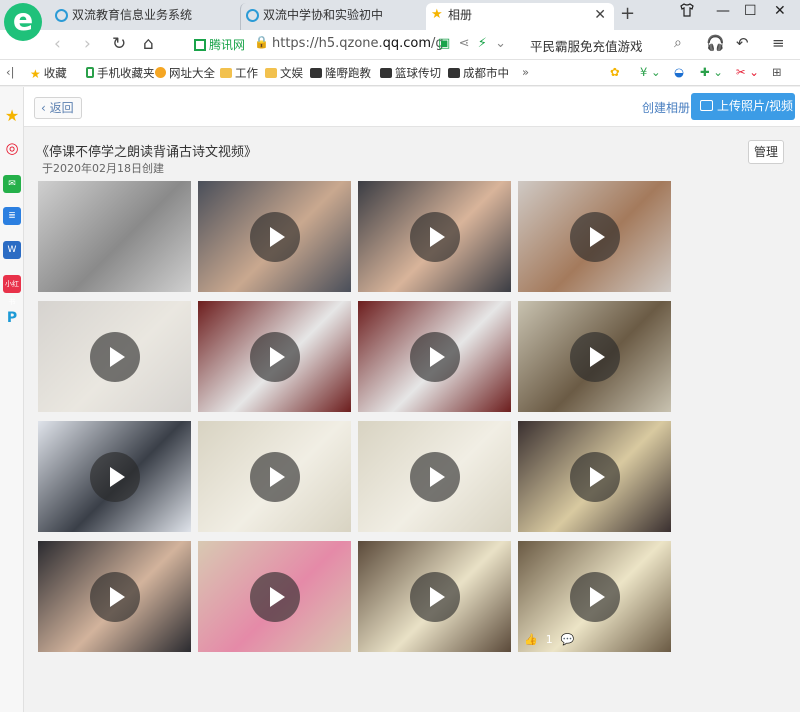  Describe the element at coordinates (87, 44) in the screenshot. I see `forward-icon: ›` at that location.